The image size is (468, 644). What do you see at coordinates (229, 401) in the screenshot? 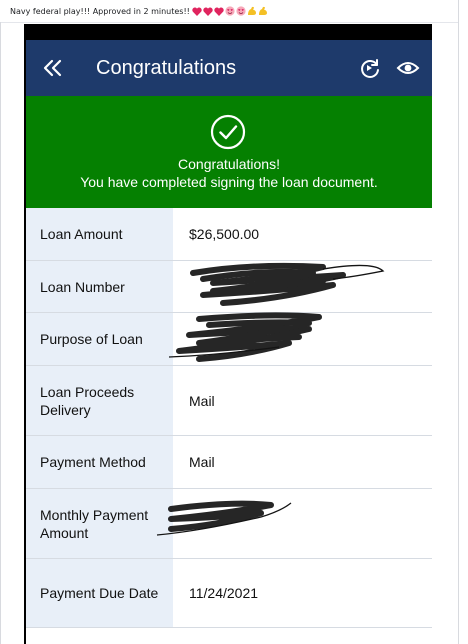
I see `detail-row-proceeds-delivery: Loan Proceeds Delivery Mail` at bounding box center [229, 401].